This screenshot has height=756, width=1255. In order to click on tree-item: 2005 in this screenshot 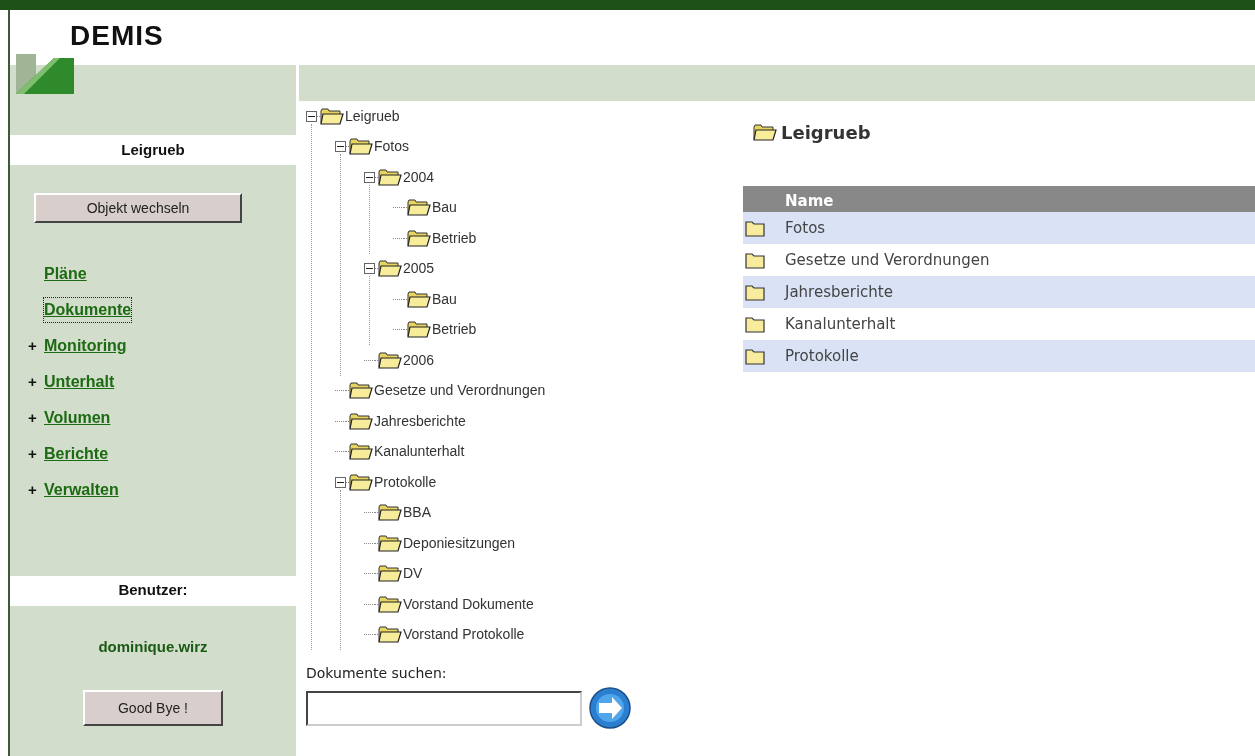, I will do `click(419, 269)`.